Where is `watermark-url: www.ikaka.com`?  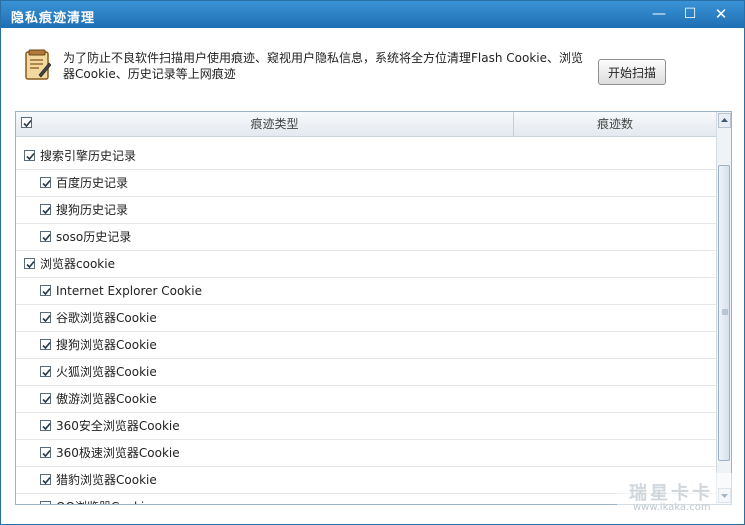 watermark-url: www.ikaka.com is located at coordinates (672, 507).